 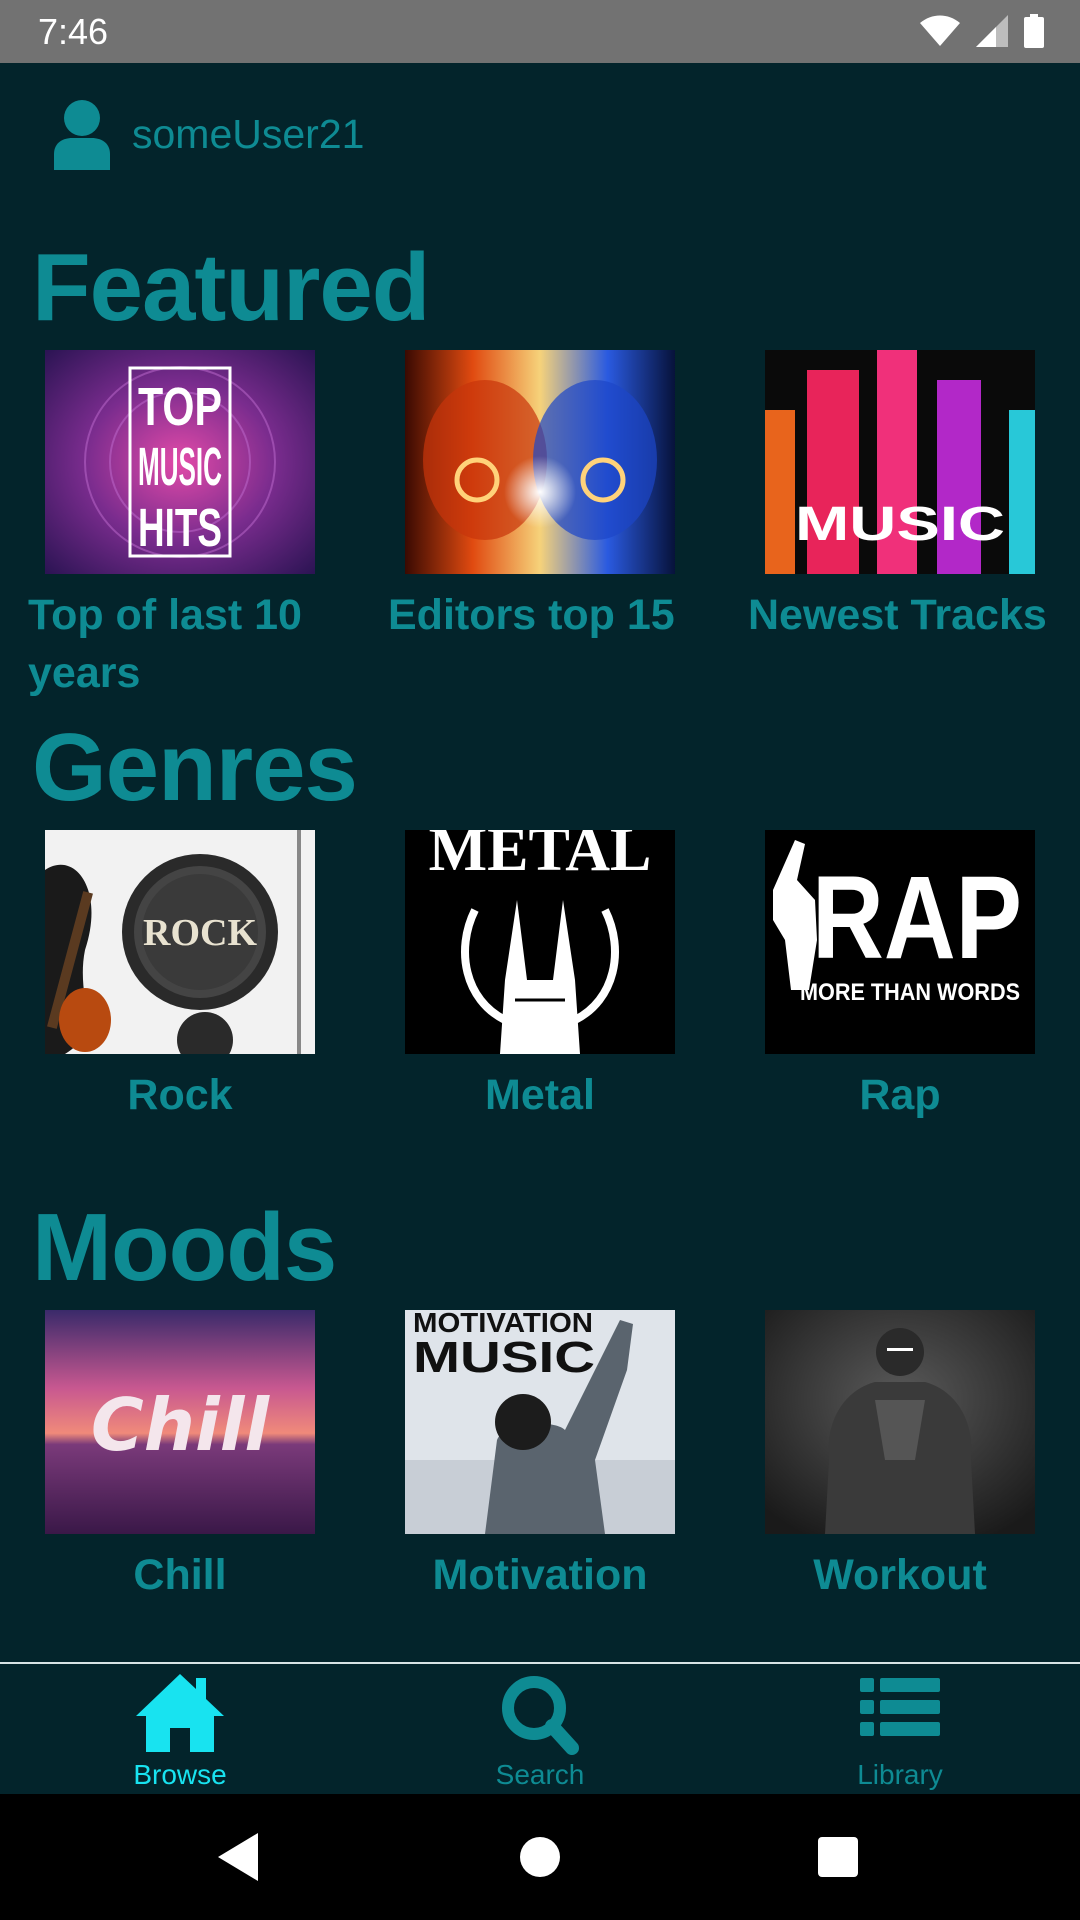 I want to click on username: someUser21, so click(x=248, y=134).